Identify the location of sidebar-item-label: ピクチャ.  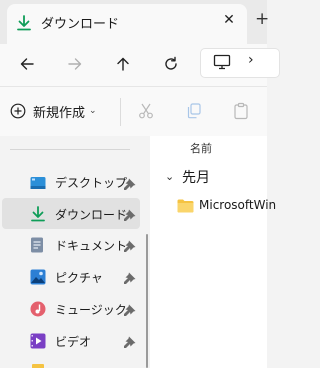
(79, 278).